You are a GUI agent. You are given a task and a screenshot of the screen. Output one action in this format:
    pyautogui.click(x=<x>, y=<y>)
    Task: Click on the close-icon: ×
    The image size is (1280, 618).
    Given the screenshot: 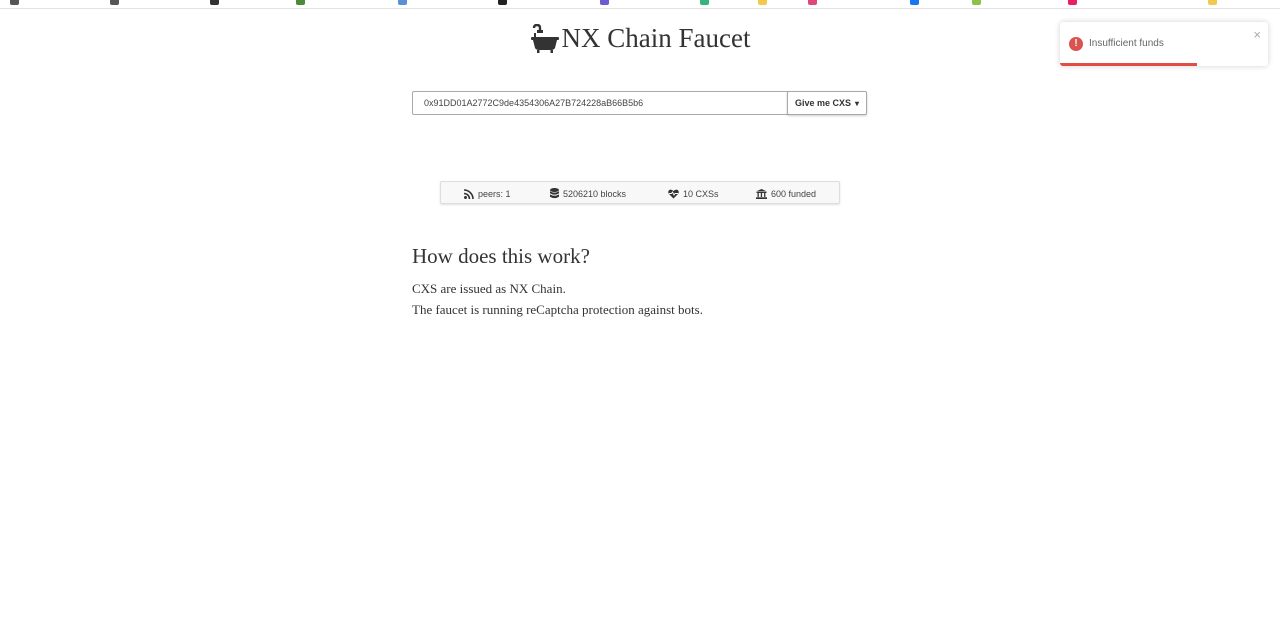 What is the action you would take?
    pyautogui.click(x=1257, y=34)
    